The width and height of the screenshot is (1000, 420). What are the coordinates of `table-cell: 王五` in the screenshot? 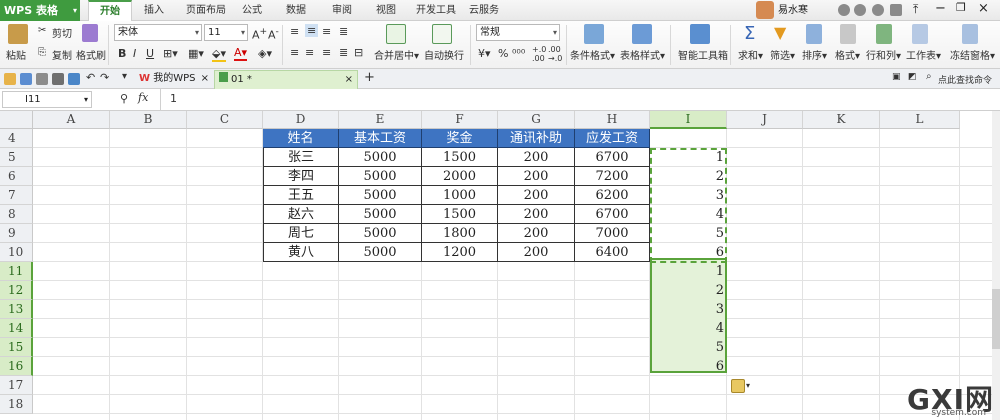 It's located at (301, 195).